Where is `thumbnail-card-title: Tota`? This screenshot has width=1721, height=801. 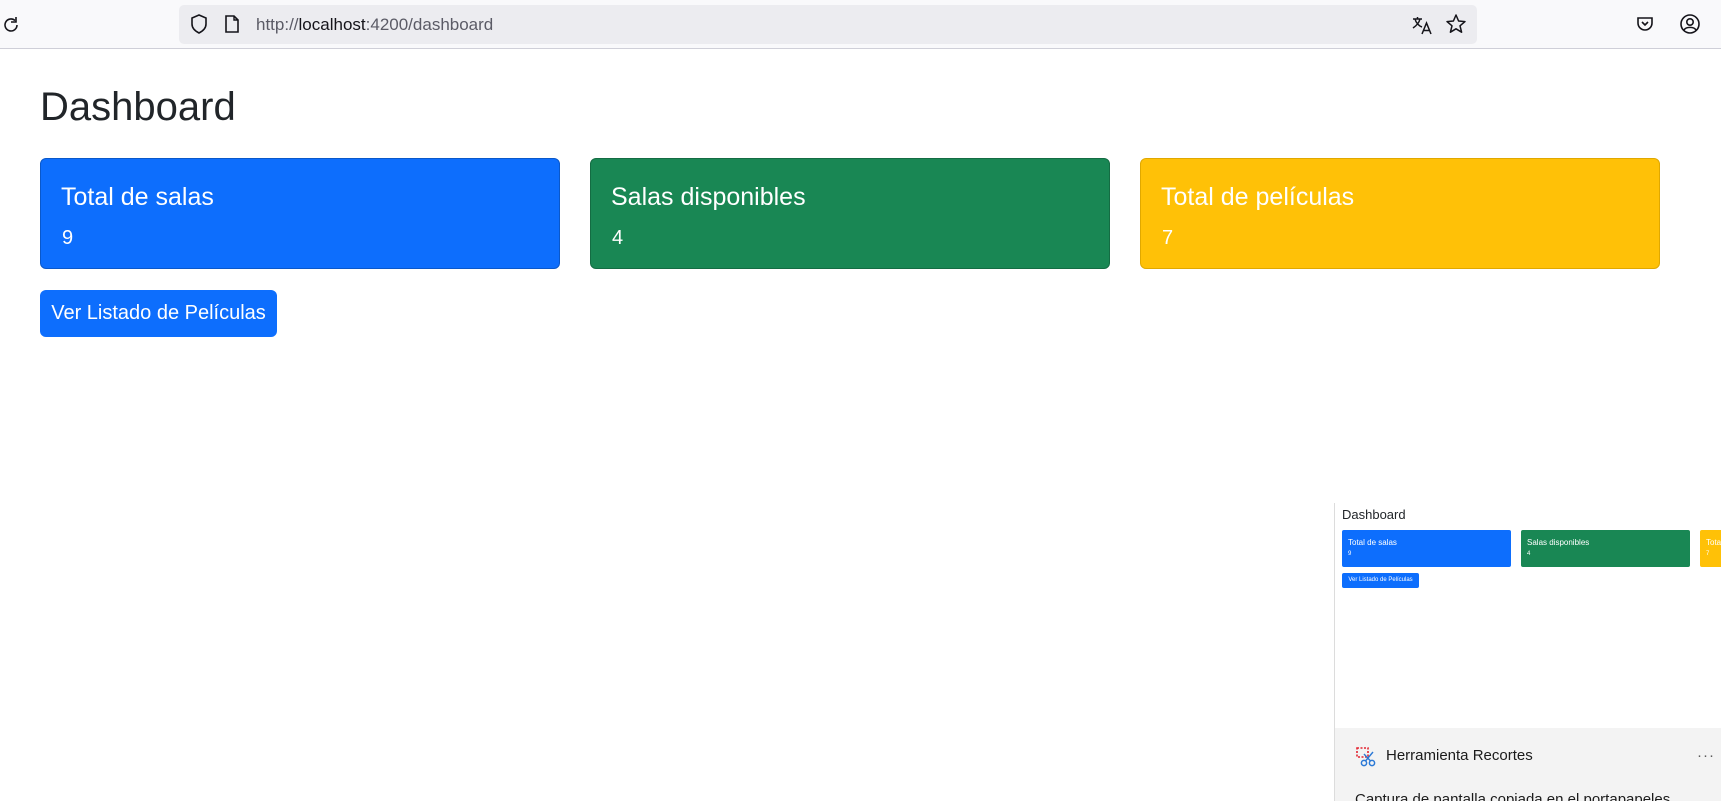 thumbnail-card-title: Tota is located at coordinates (1713, 542).